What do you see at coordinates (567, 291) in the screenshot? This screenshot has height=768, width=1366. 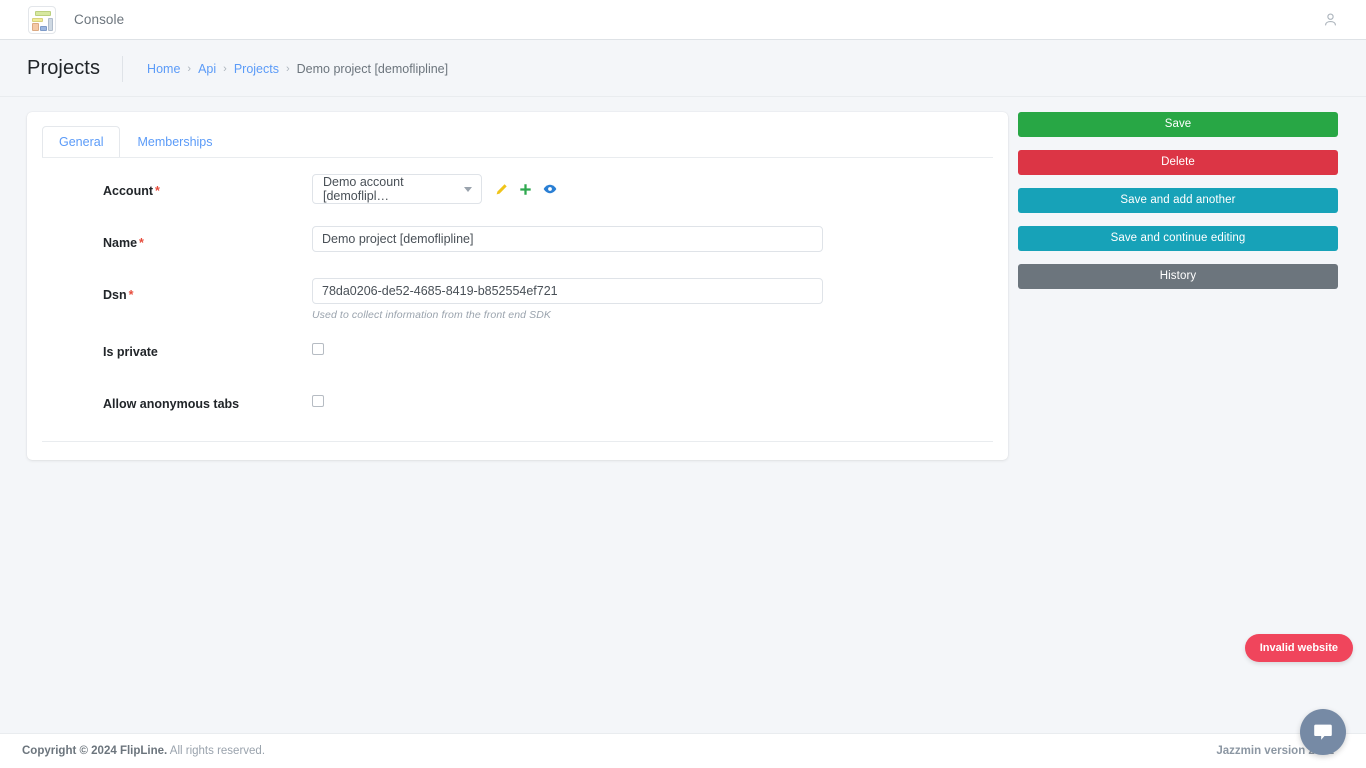 I see `dsn-input` at bounding box center [567, 291].